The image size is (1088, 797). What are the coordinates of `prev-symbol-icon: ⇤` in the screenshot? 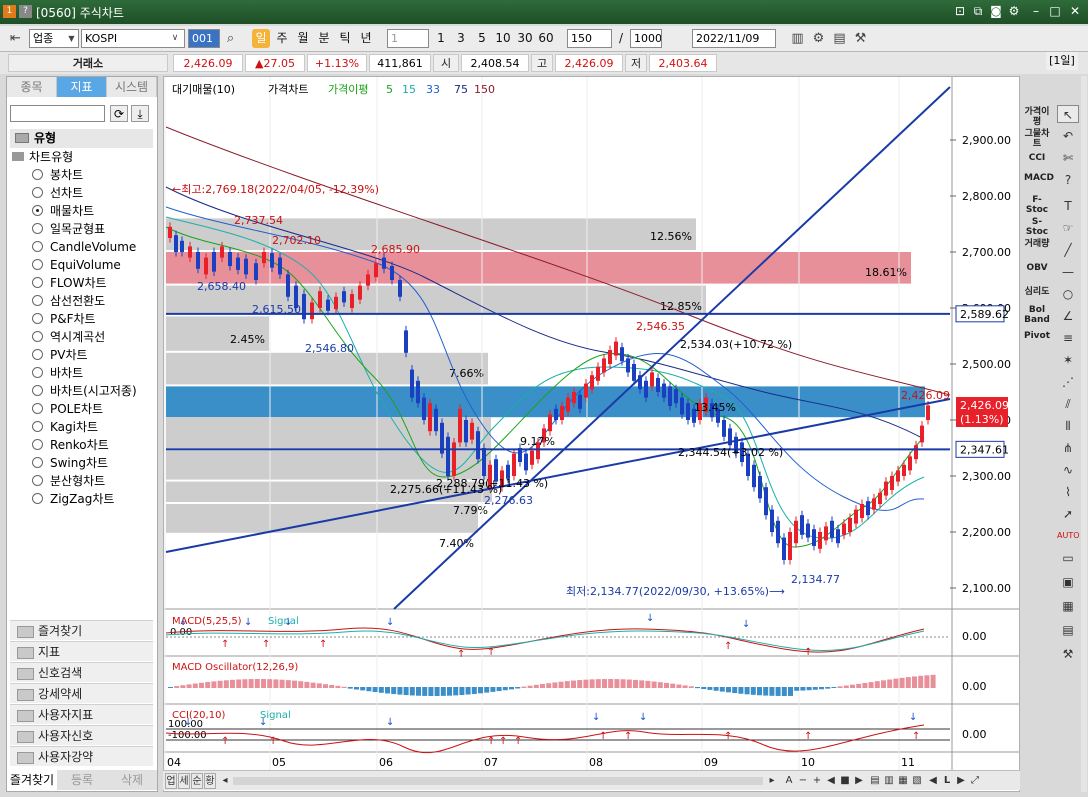 It's located at (15, 38).